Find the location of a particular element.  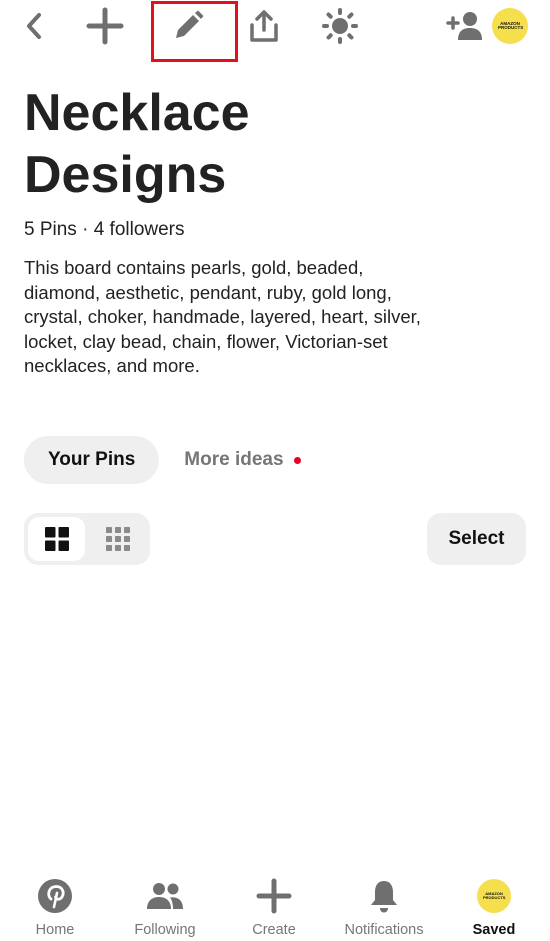

pinterest-logo-icon is located at coordinates (55, 896).